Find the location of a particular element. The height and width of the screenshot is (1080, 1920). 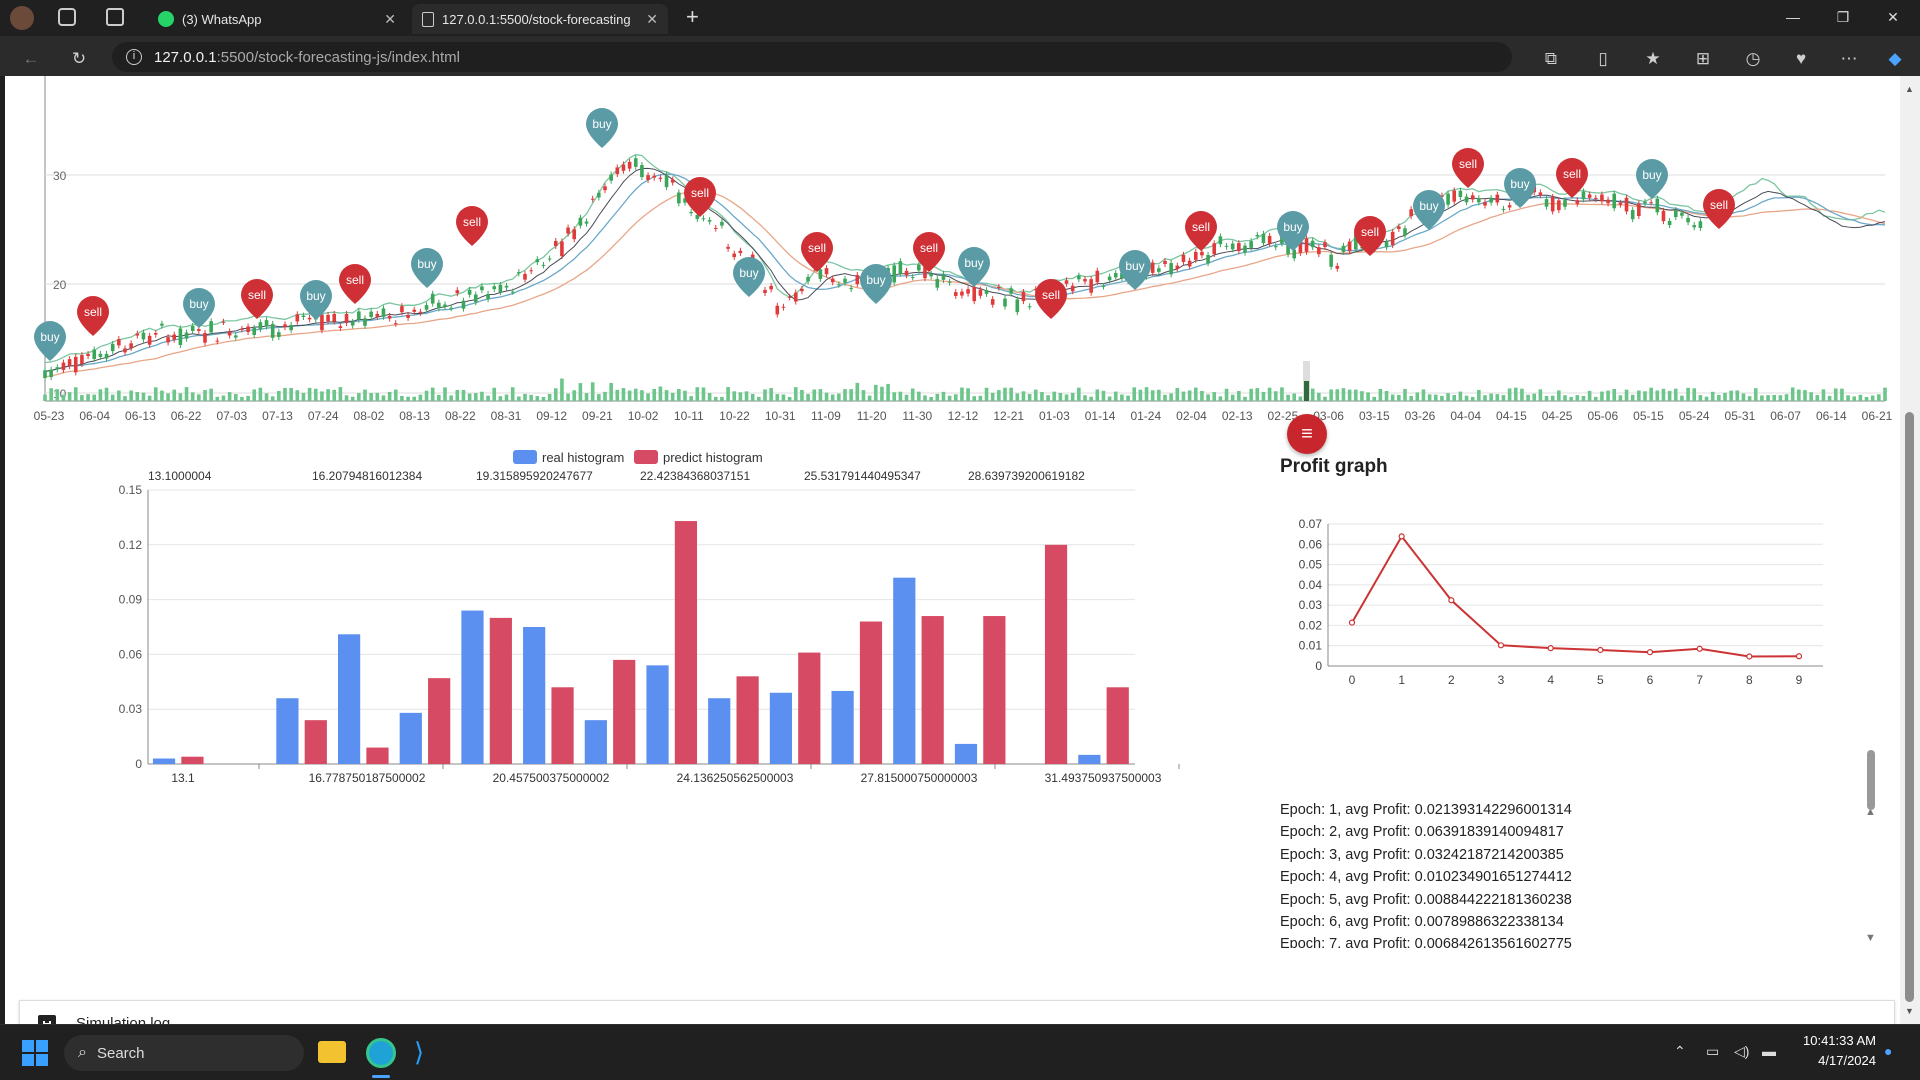

edge-browser-icon is located at coordinates (381, 1053).